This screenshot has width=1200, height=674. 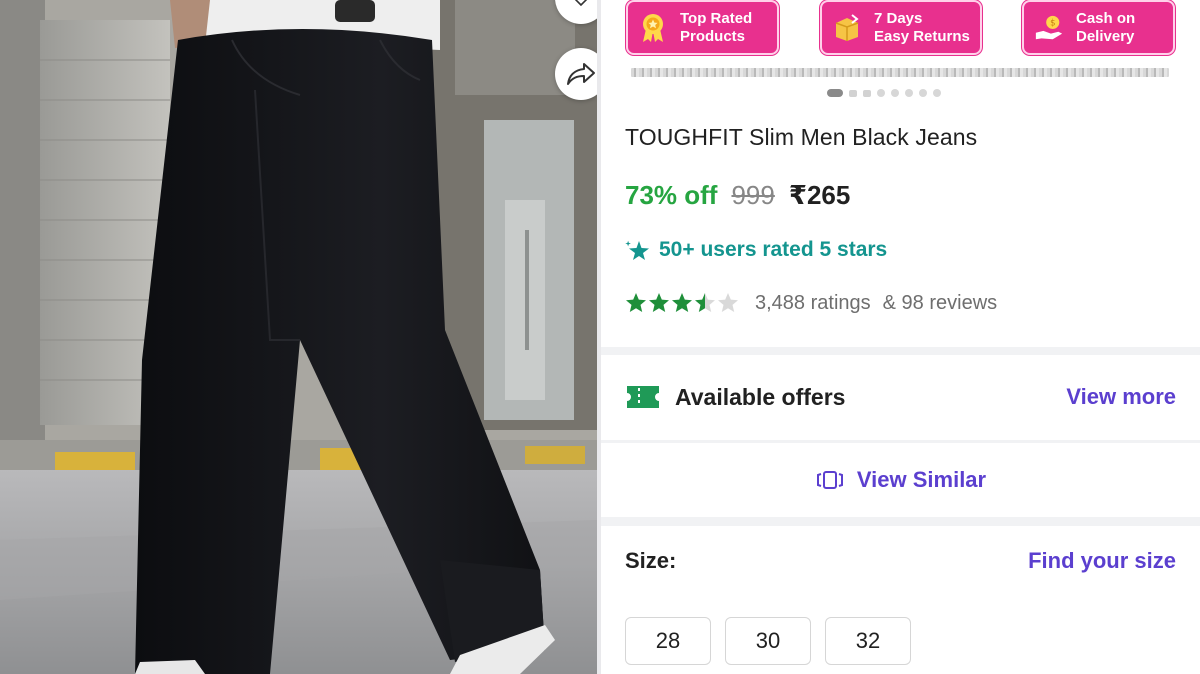 I want to click on available-offers-label: Available offers, so click(x=760, y=396).